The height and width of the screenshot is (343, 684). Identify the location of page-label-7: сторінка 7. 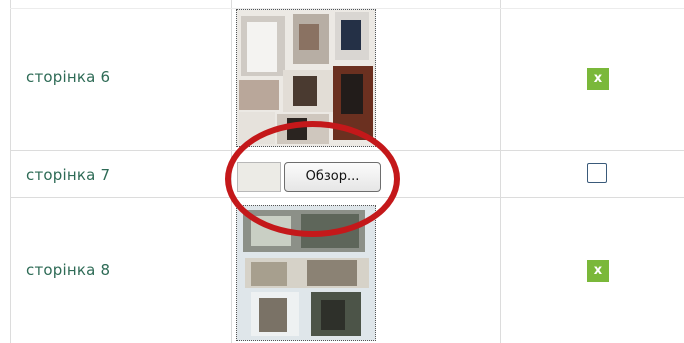
(68, 175).